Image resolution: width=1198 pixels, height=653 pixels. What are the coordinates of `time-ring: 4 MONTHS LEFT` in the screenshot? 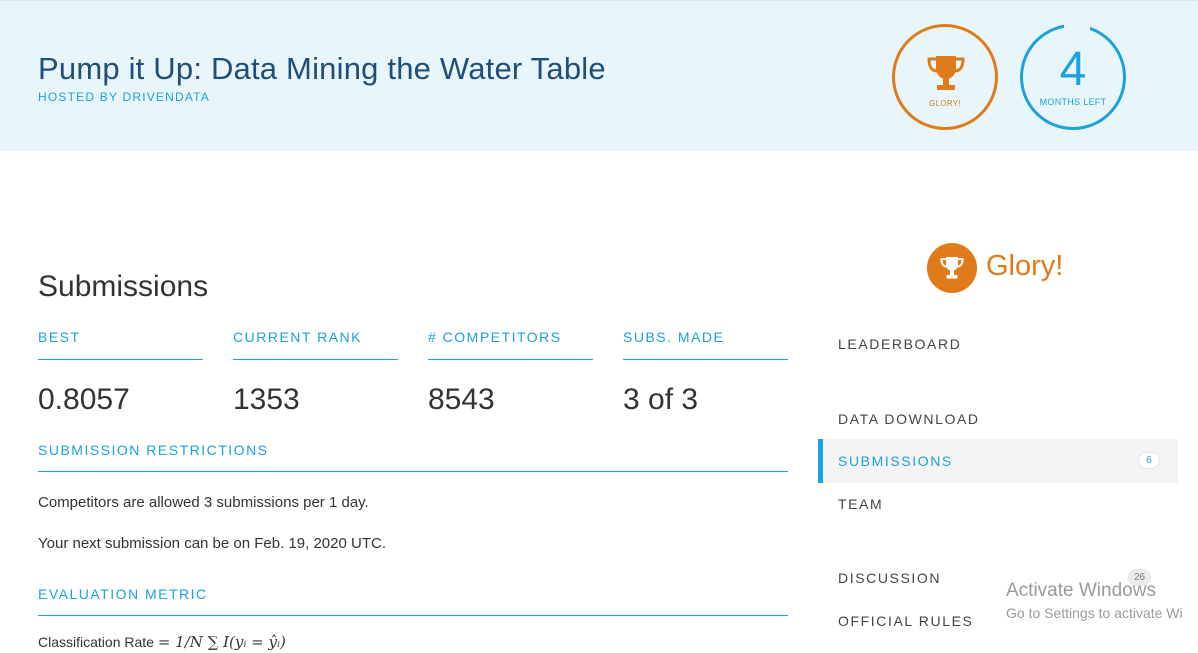 It's located at (1073, 77).